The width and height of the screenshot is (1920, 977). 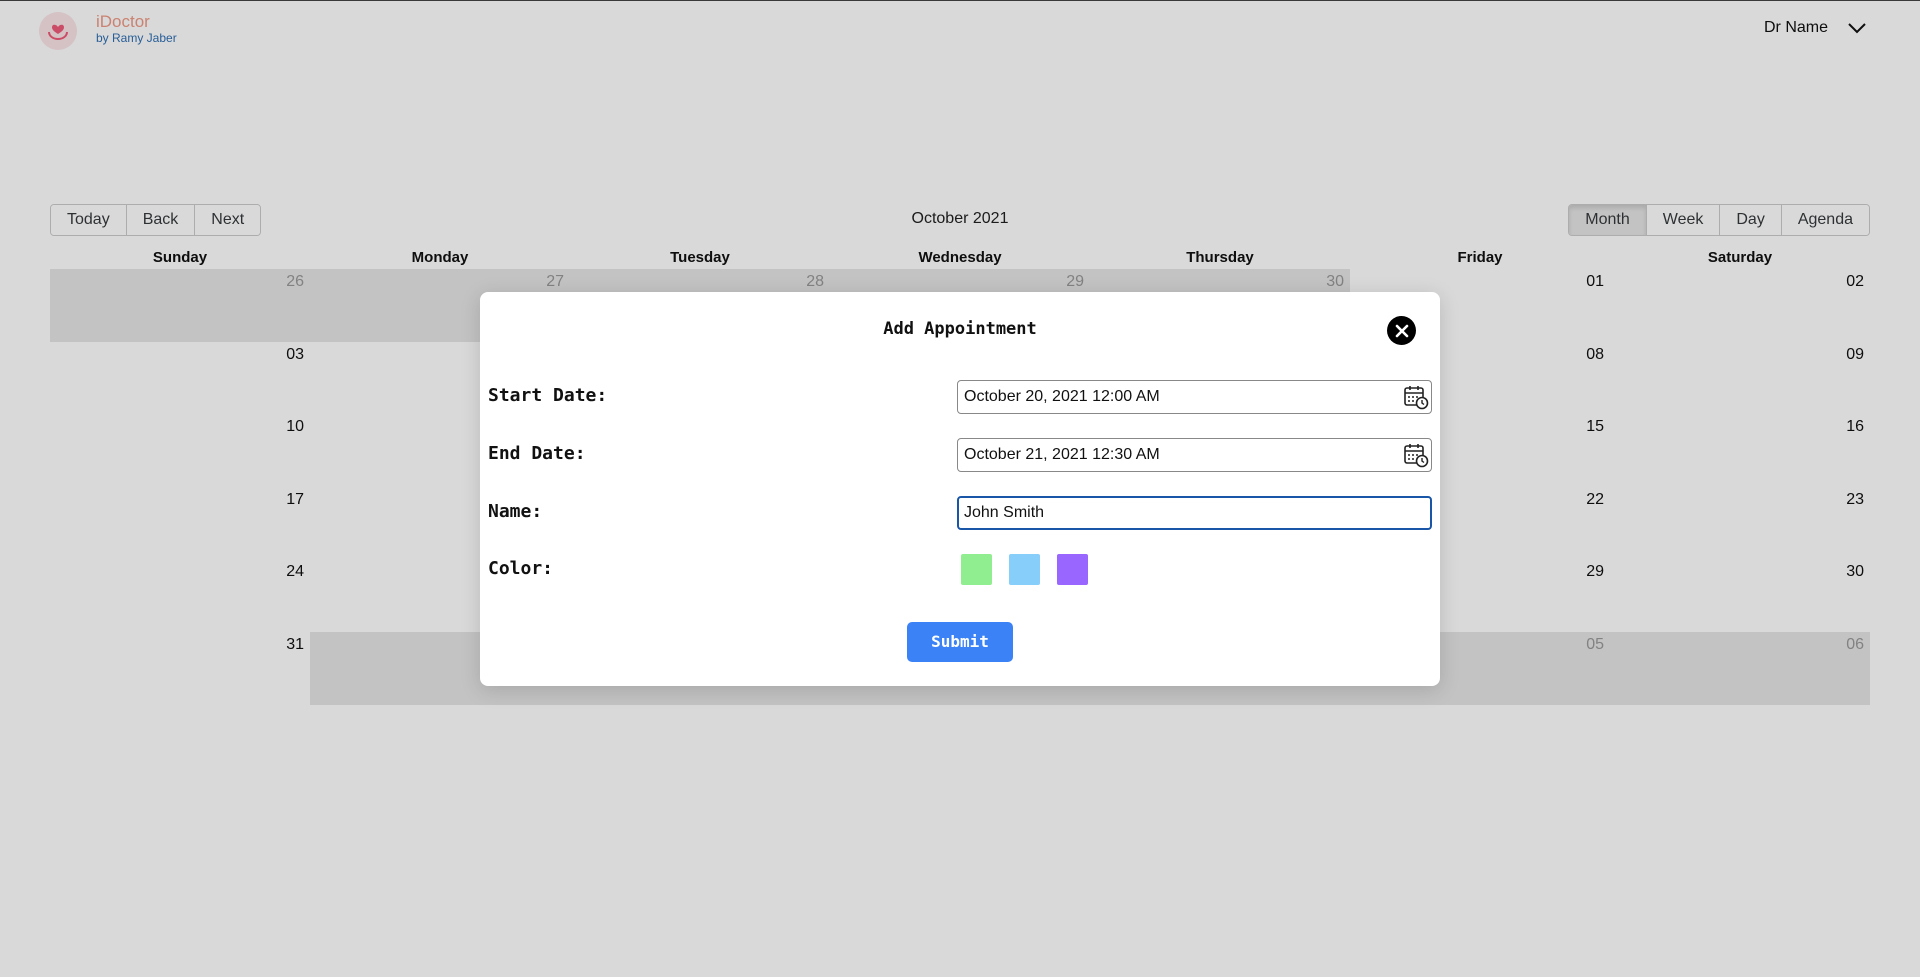 What do you see at coordinates (1024, 569) in the screenshot?
I see `color-swatch-blue` at bounding box center [1024, 569].